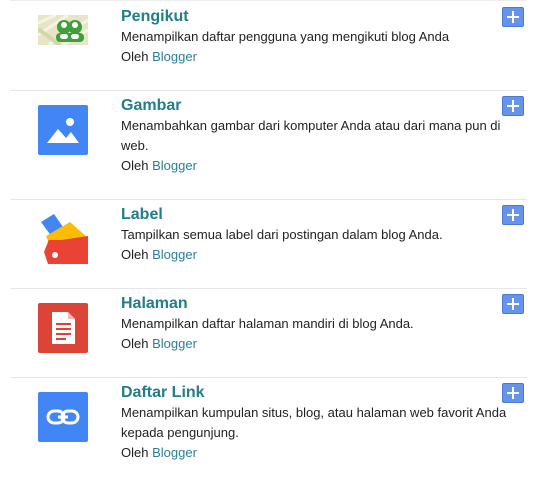  I want to click on image-icon, so click(63, 130).